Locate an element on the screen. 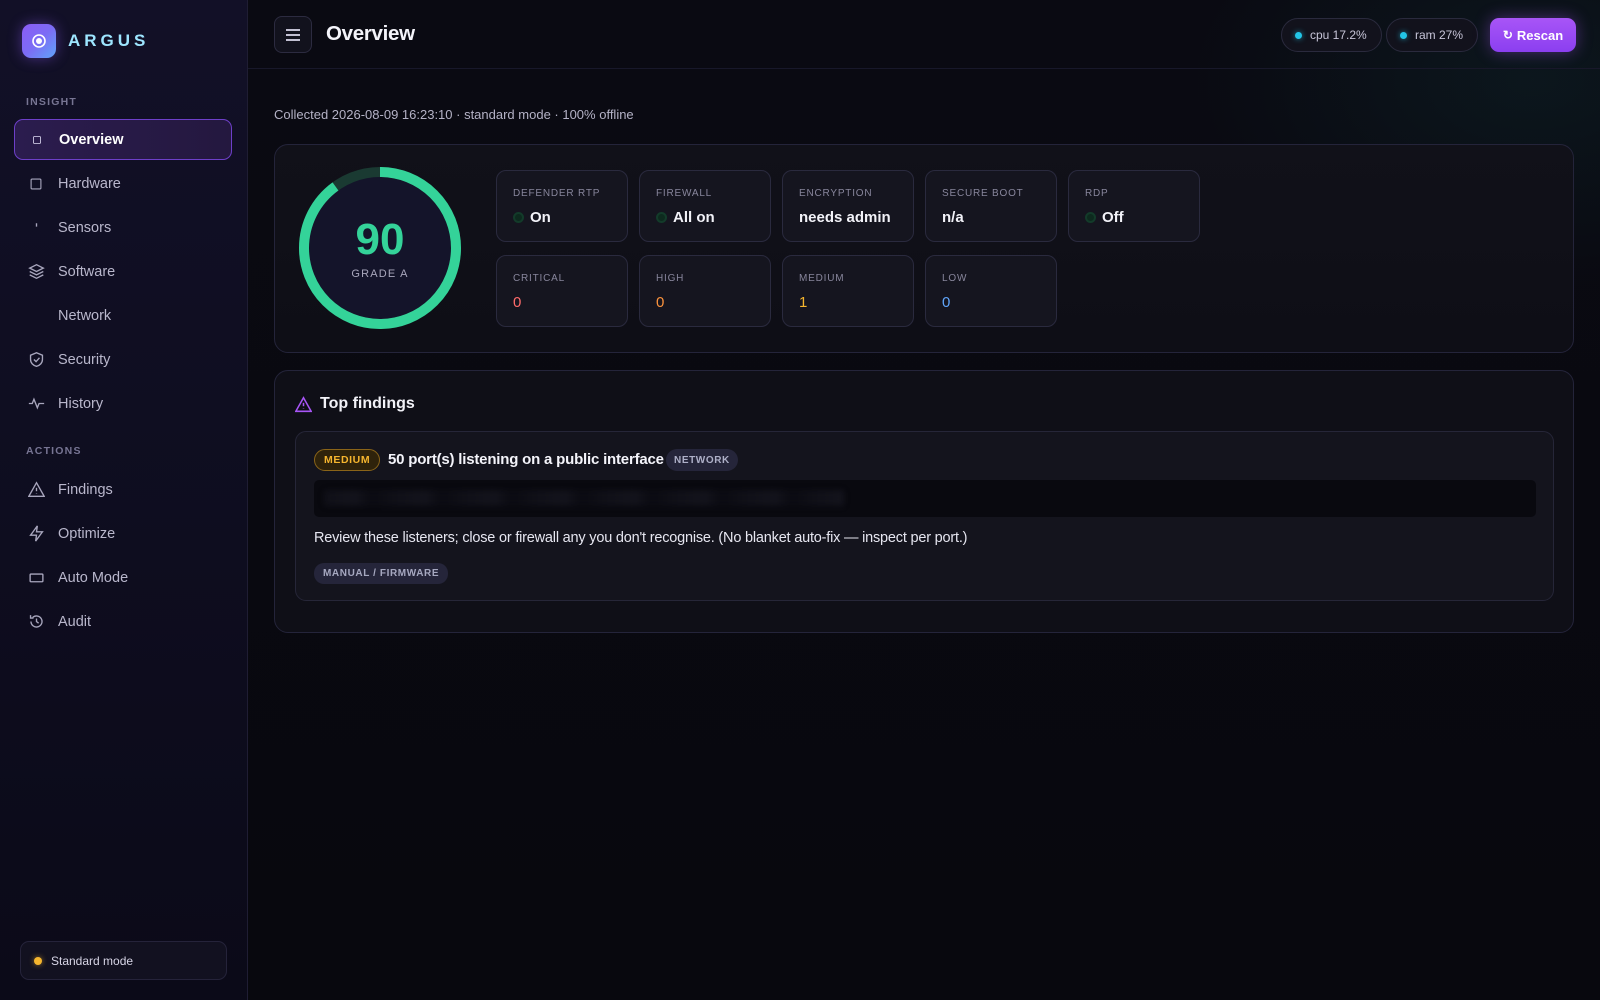  cpu-usage-pill: cpu 17.2% is located at coordinates (1331, 35).